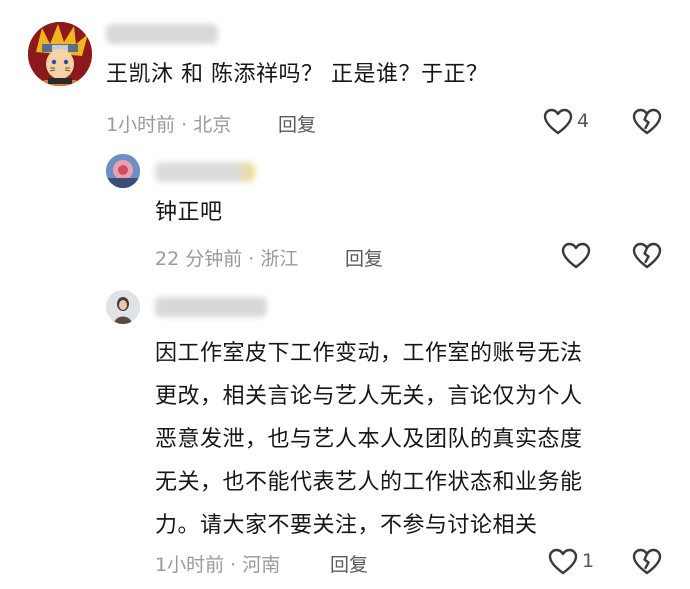 The height and width of the screenshot is (589, 690). I want to click on comment-time: 22 分钟前, so click(199, 259).